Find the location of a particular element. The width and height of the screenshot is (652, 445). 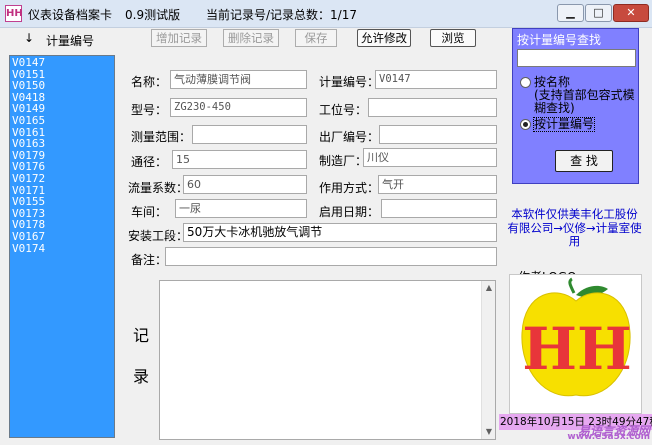

range-field is located at coordinates (249, 134).